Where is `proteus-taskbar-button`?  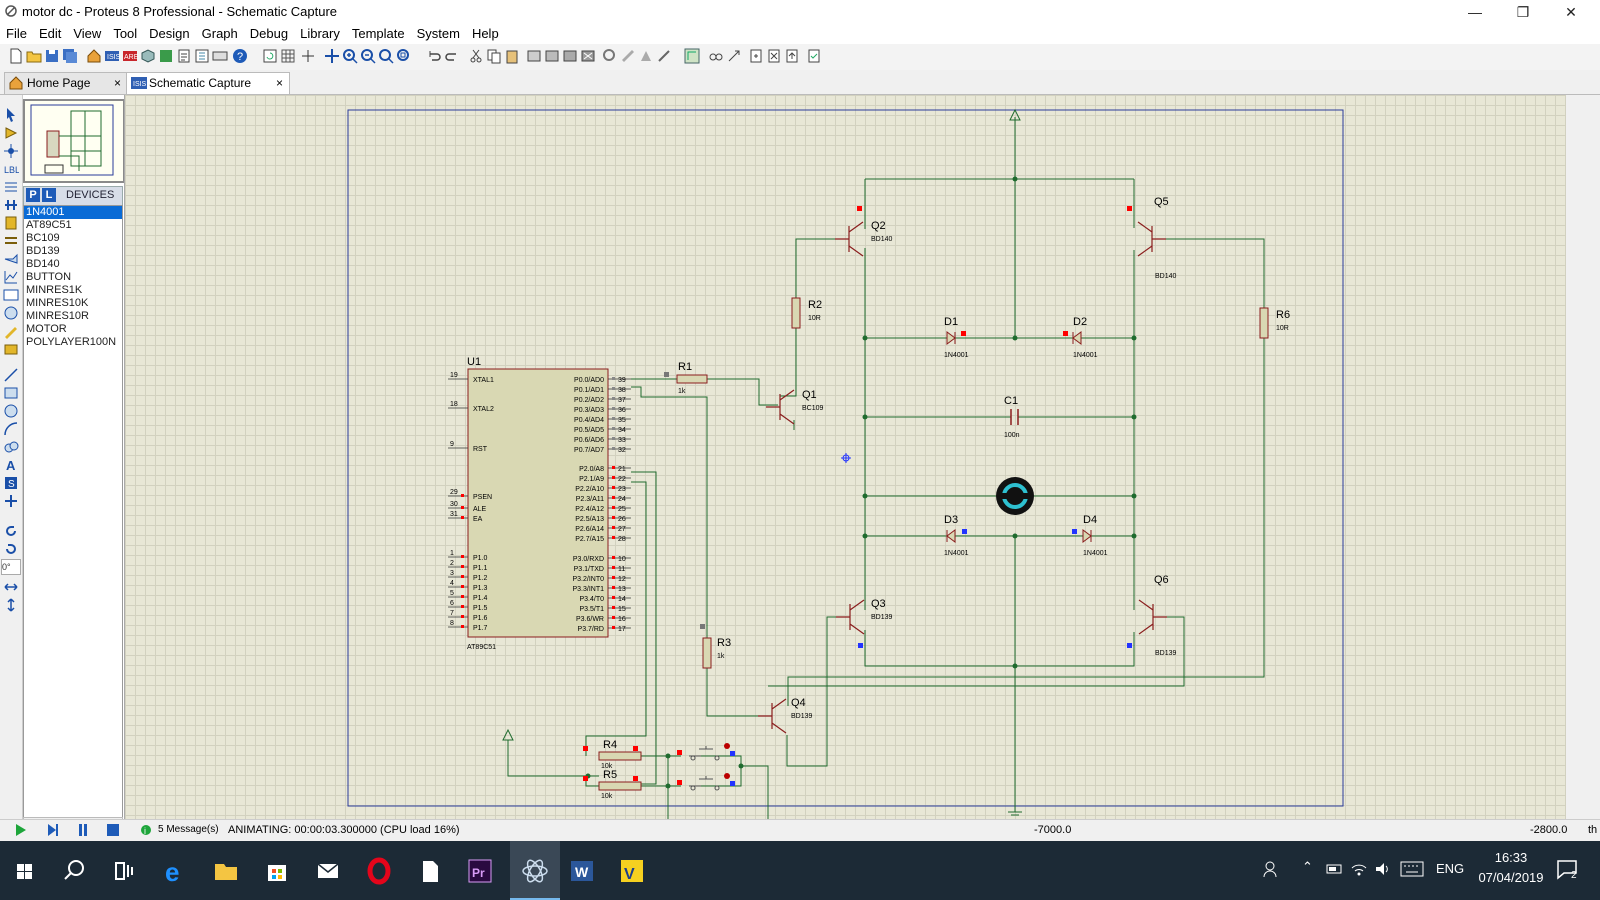
proteus-taskbar-button is located at coordinates (535, 870).